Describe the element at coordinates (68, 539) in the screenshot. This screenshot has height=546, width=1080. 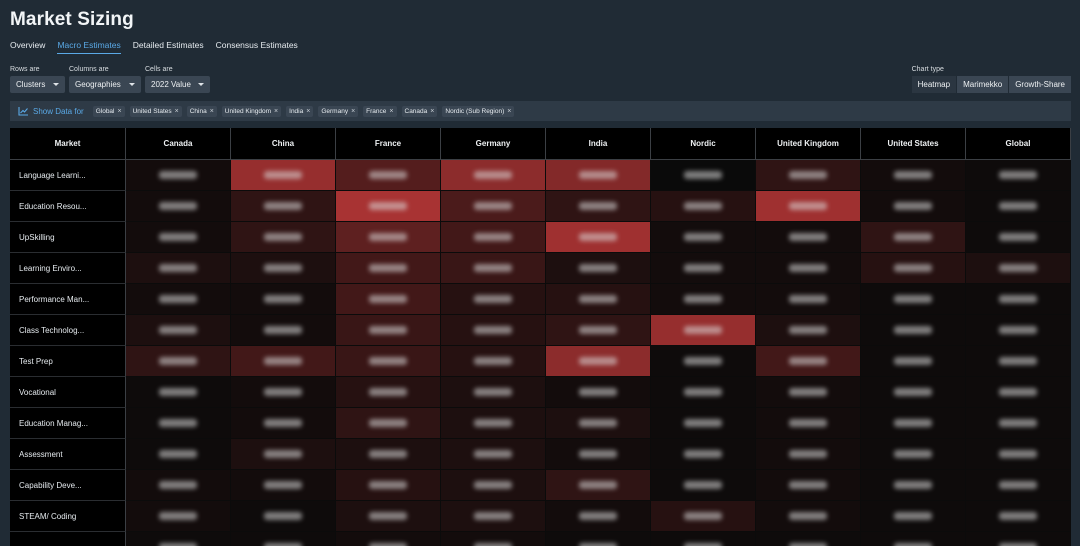
I see `row-label` at that location.